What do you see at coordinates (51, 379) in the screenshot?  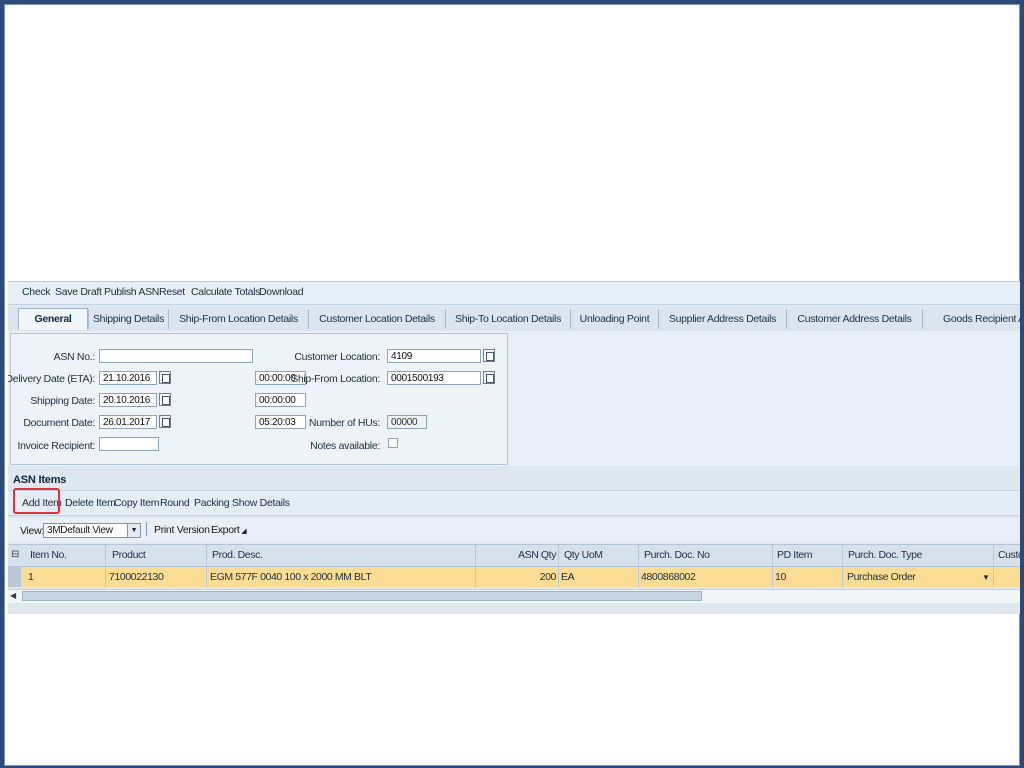 I see `delivery-date-label: Delivery Date (ETA):` at bounding box center [51, 379].